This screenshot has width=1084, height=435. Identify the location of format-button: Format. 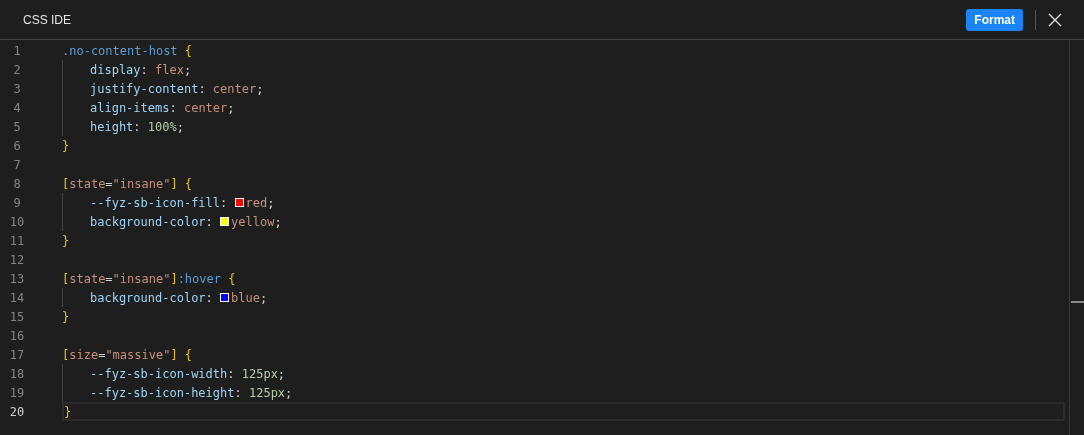
(994, 19).